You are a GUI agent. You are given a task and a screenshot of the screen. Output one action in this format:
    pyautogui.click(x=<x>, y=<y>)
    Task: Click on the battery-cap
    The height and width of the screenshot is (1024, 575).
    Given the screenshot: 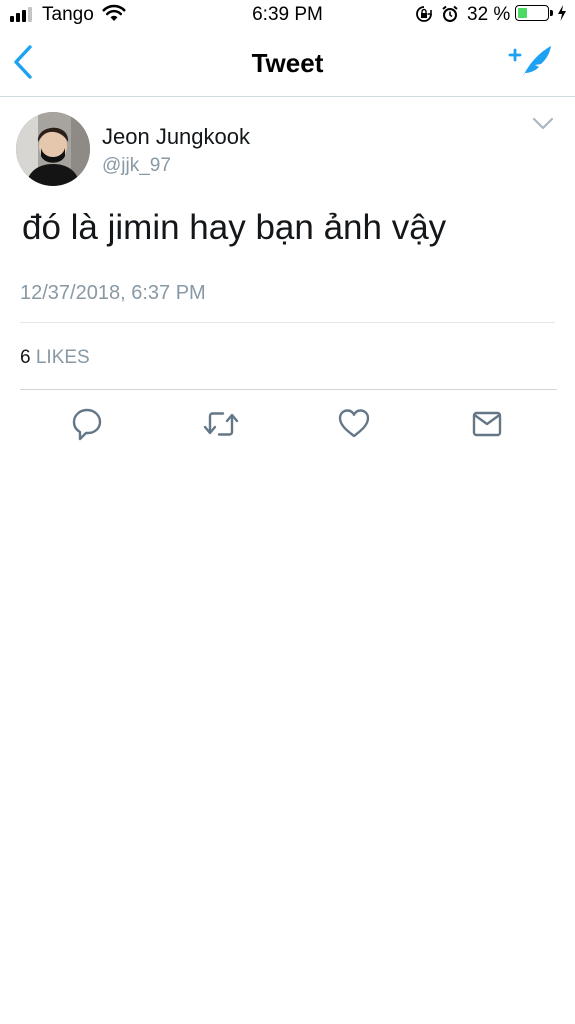 What is the action you would take?
    pyautogui.click(x=551, y=13)
    